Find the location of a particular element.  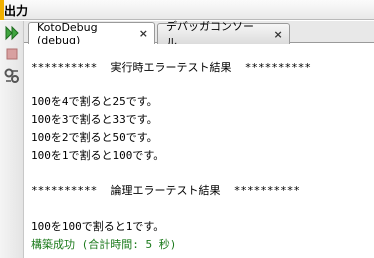

console-line: 100を2で割ると50です。 is located at coordinates (94, 137).